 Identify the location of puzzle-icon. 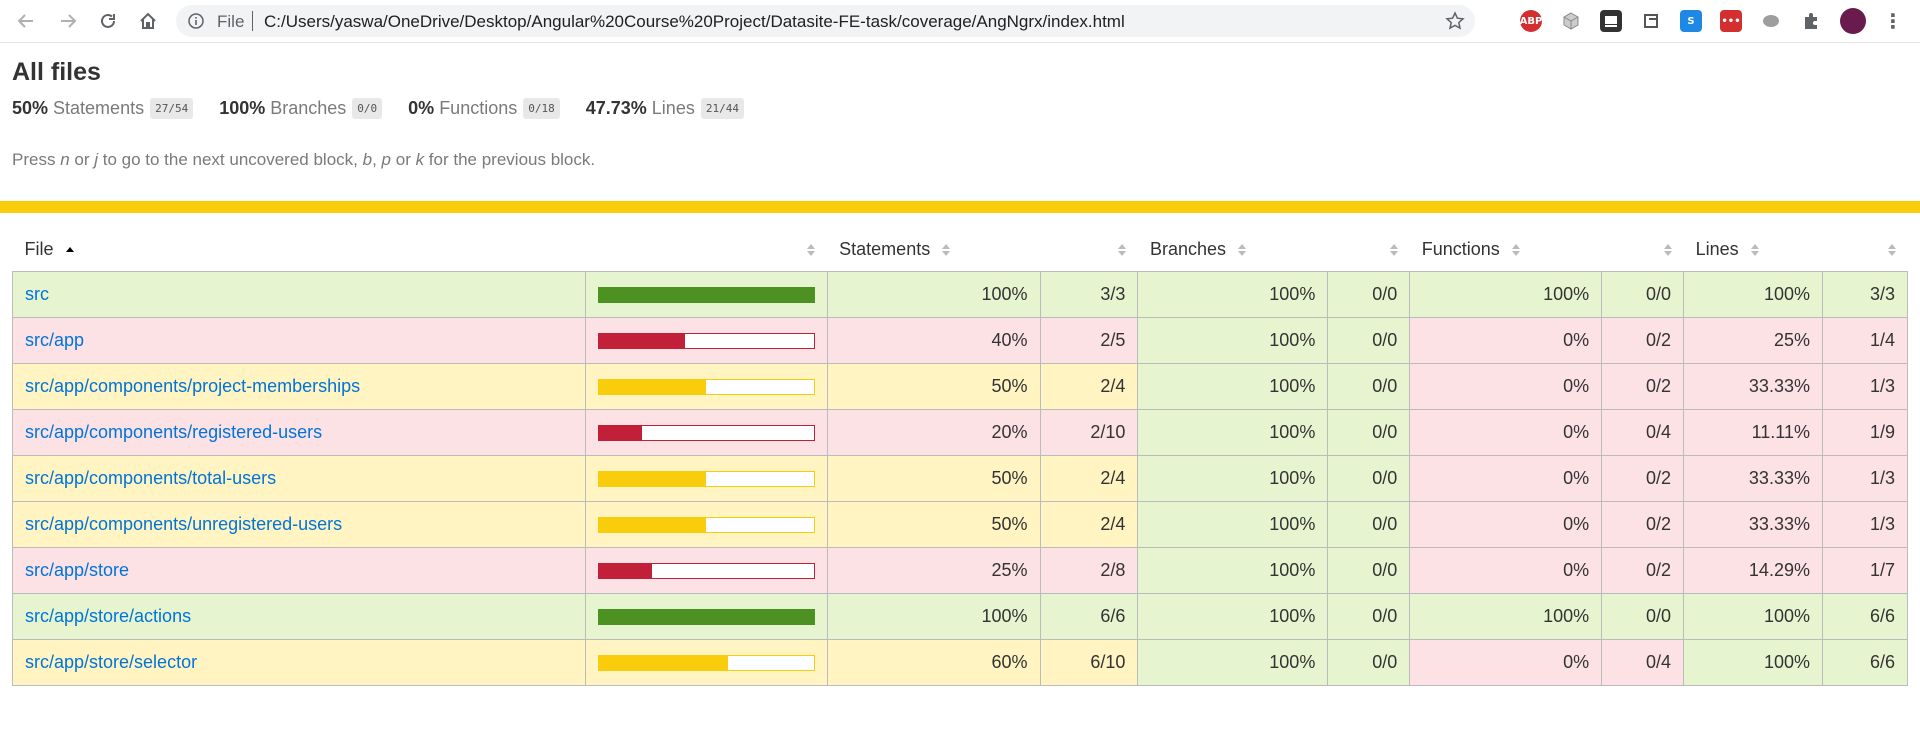
(1811, 21).